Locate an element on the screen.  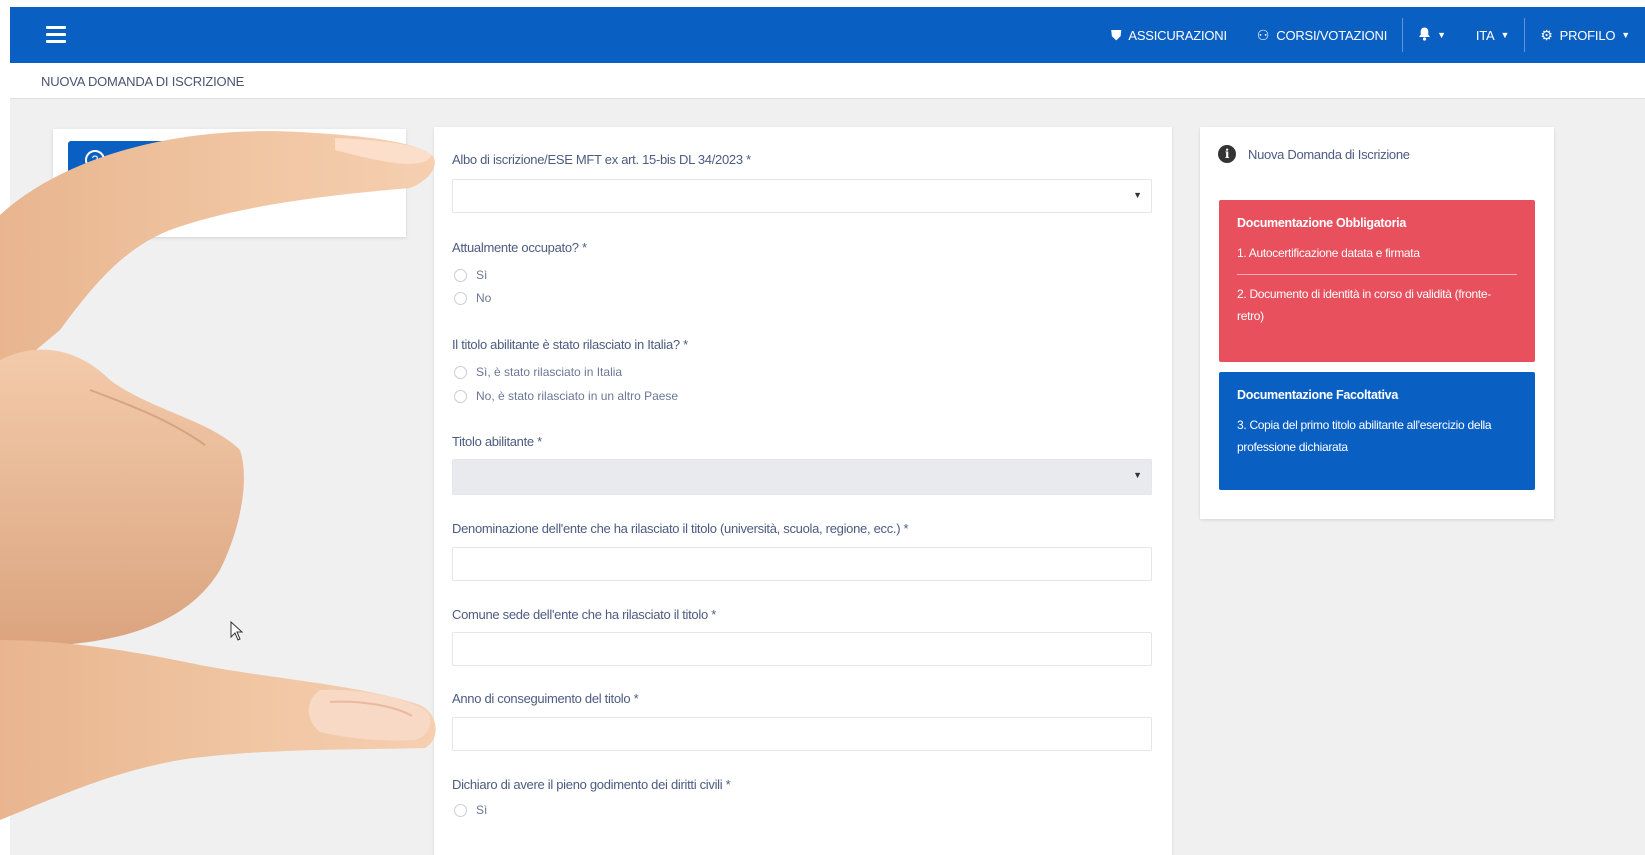
comune-input is located at coordinates (802, 649).